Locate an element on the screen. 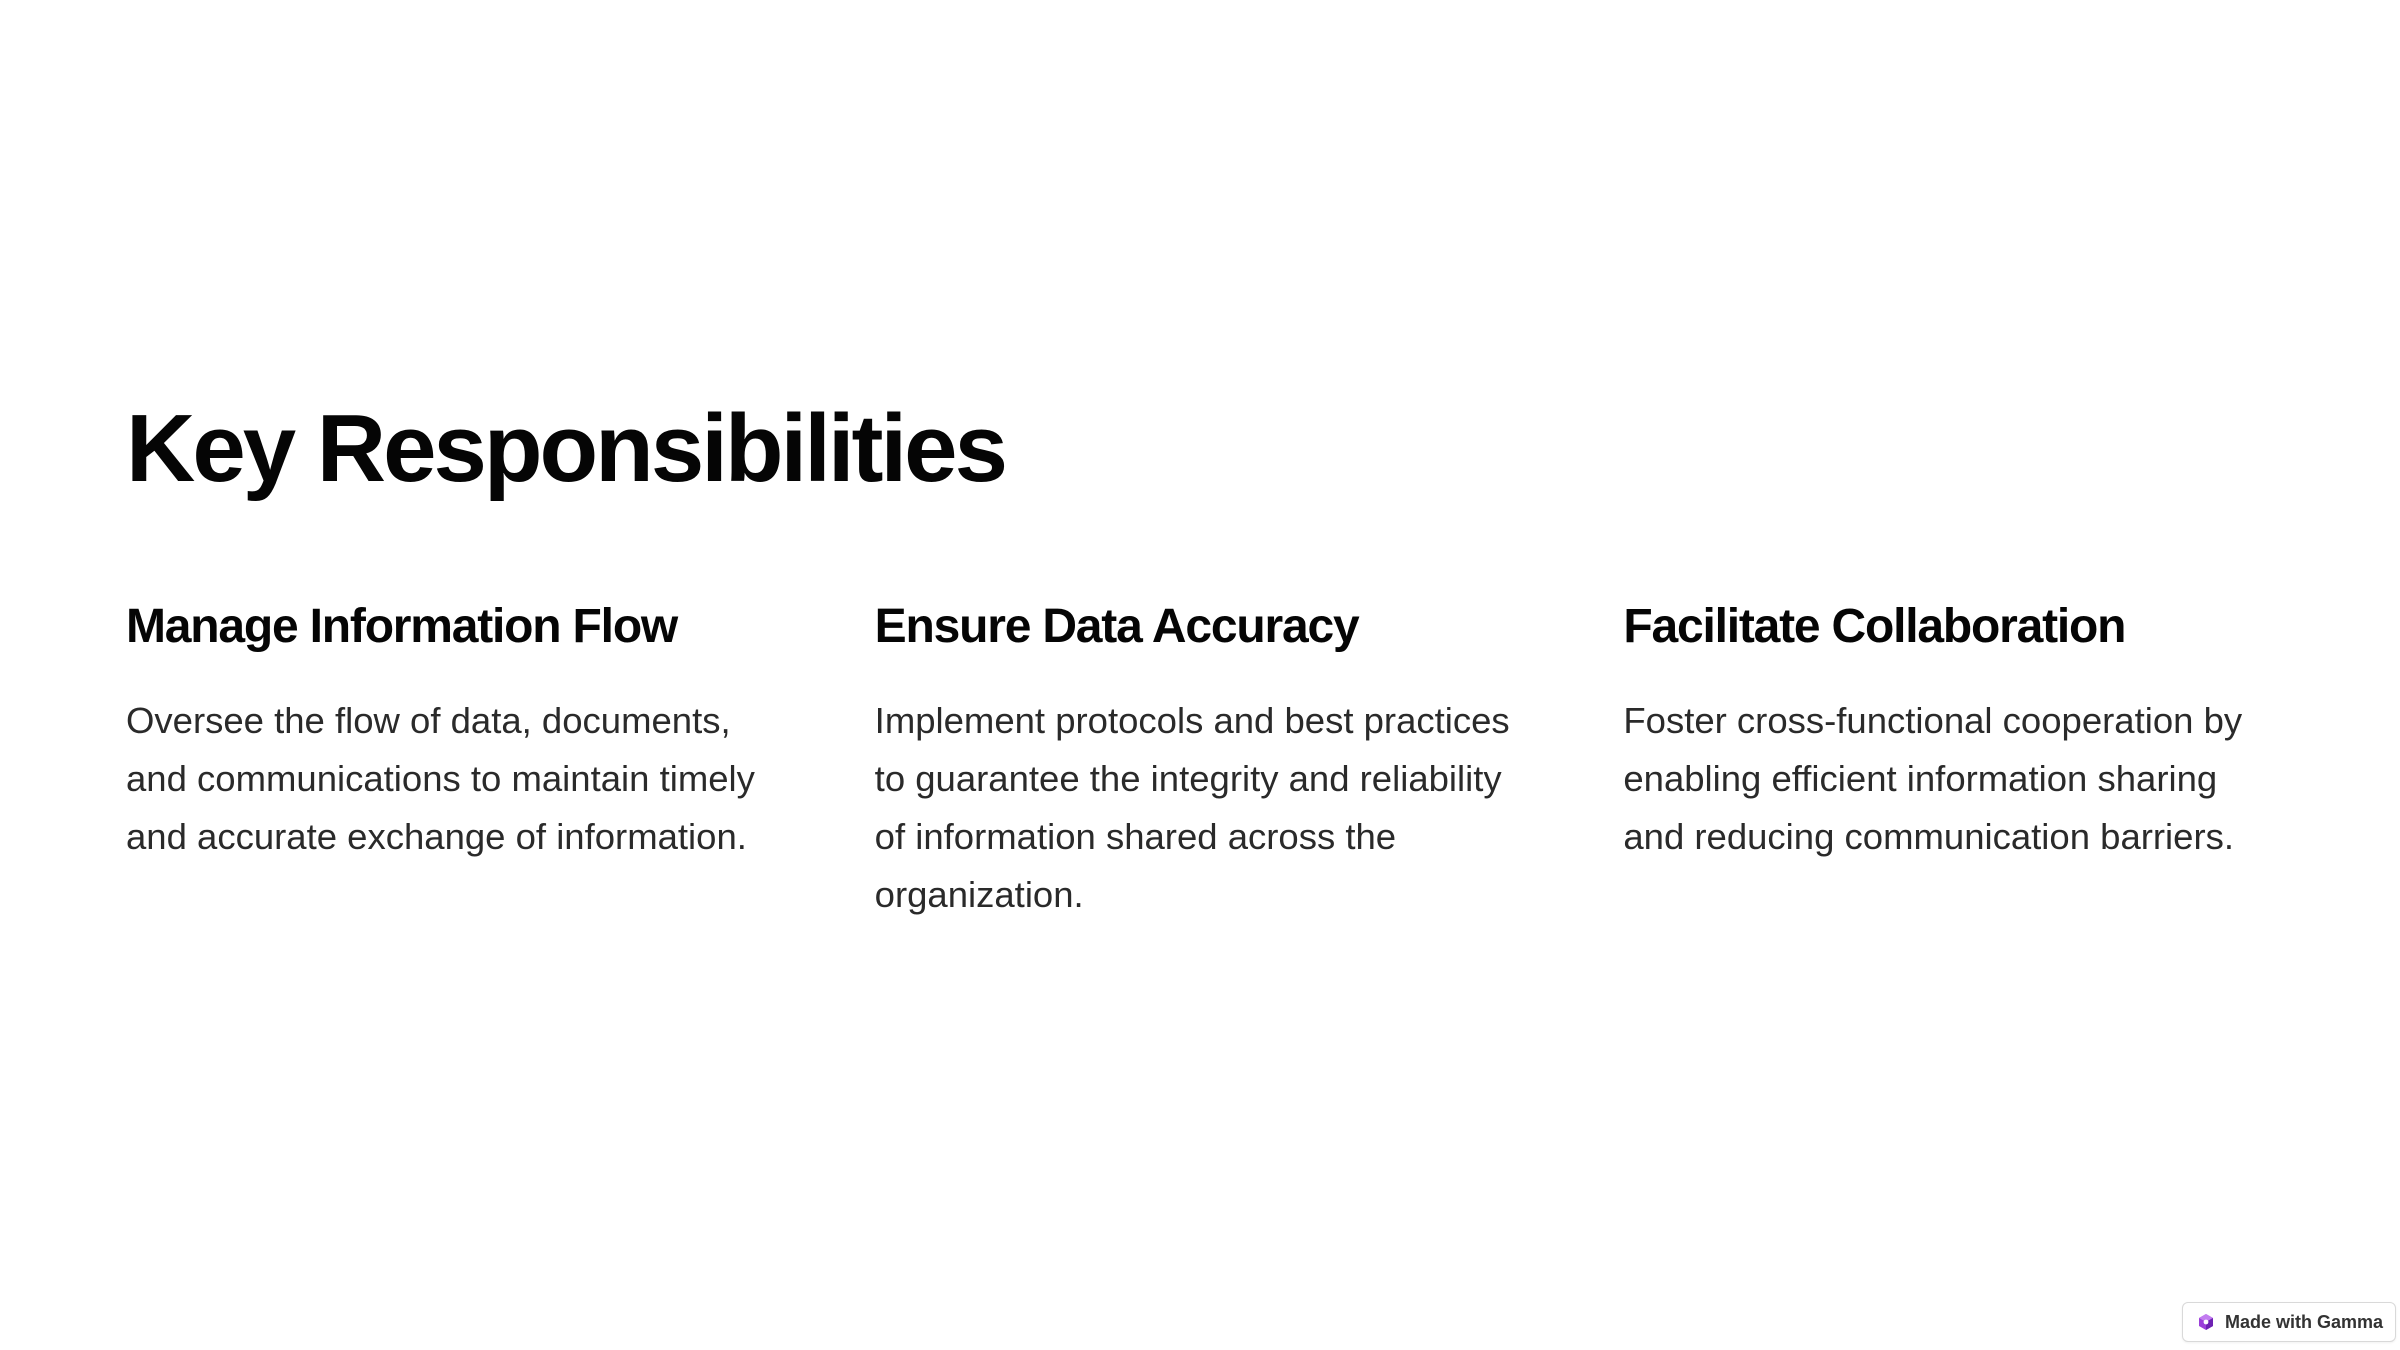 The height and width of the screenshot is (1350, 2400). made-with-gamma-label: Made with Gamma is located at coordinates (2304, 1321).